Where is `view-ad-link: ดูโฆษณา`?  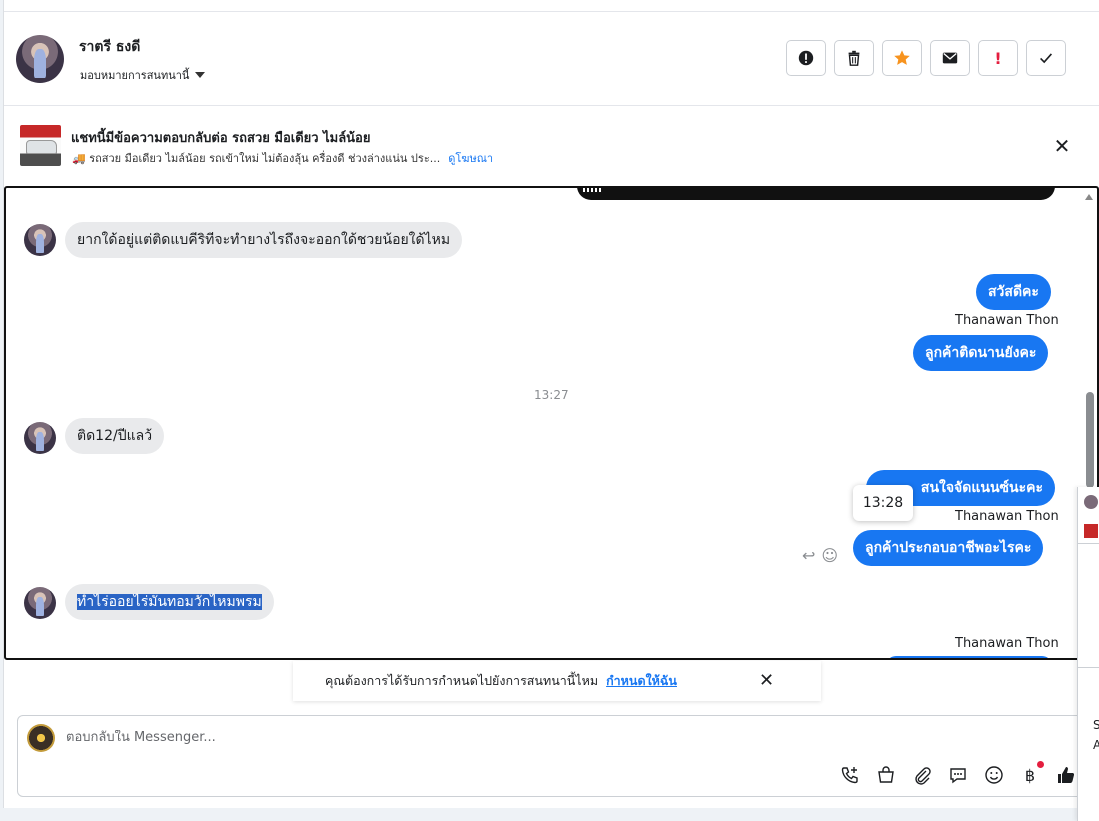
view-ad-link: ดูโฆษณา is located at coordinates (470, 158).